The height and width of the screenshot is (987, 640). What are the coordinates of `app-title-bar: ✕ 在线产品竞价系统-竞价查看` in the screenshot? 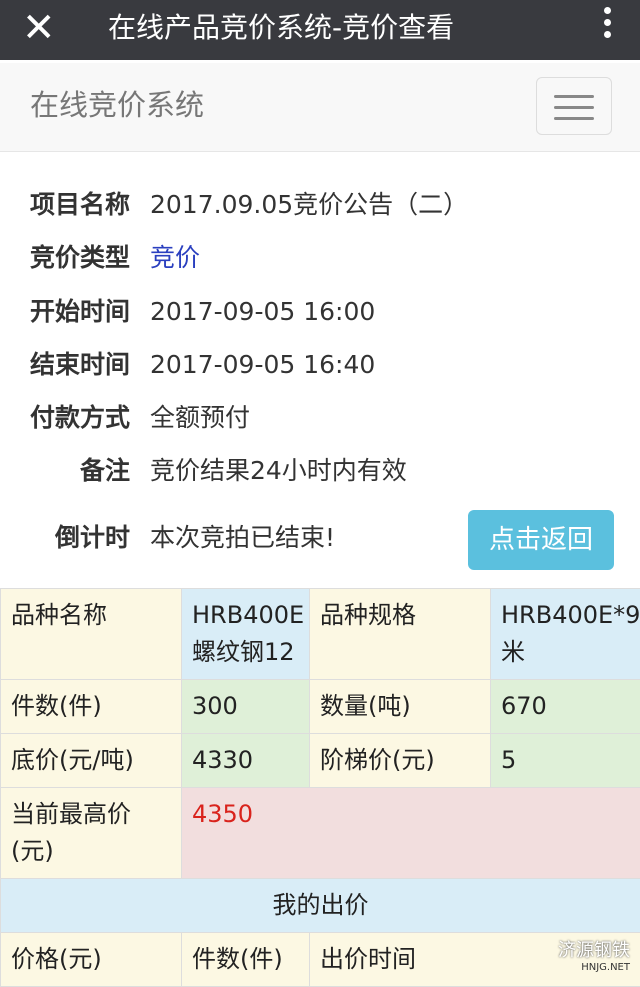 It's located at (320, 30).